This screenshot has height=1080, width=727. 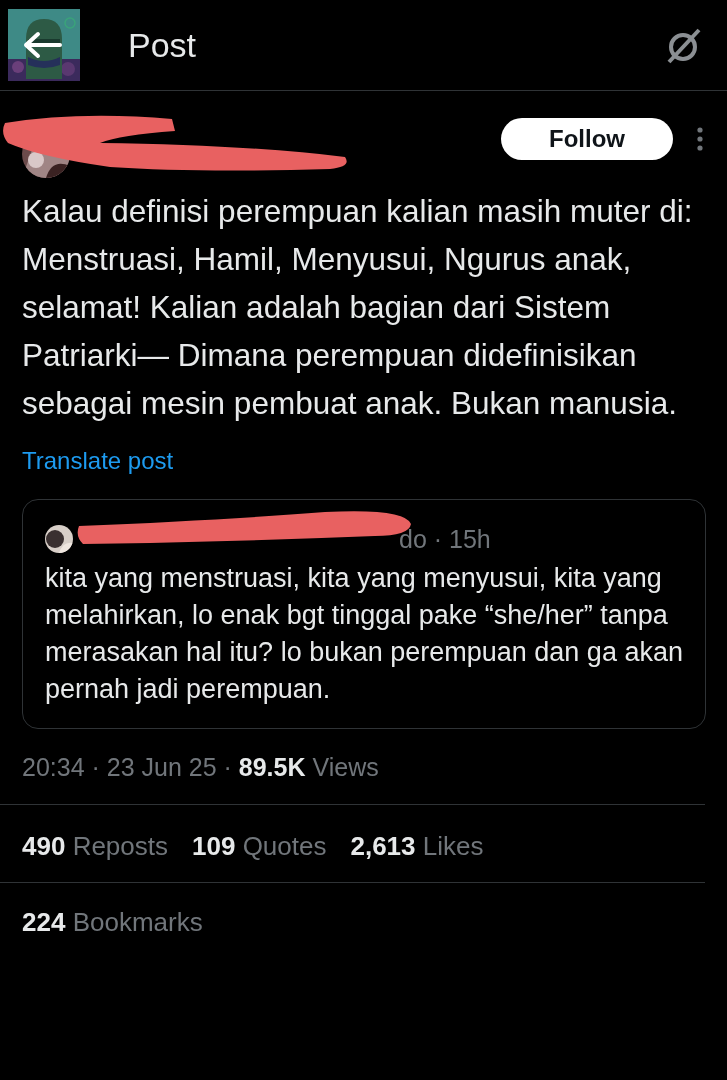 What do you see at coordinates (587, 139) in the screenshot?
I see `follow-button: Follow` at bounding box center [587, 139].